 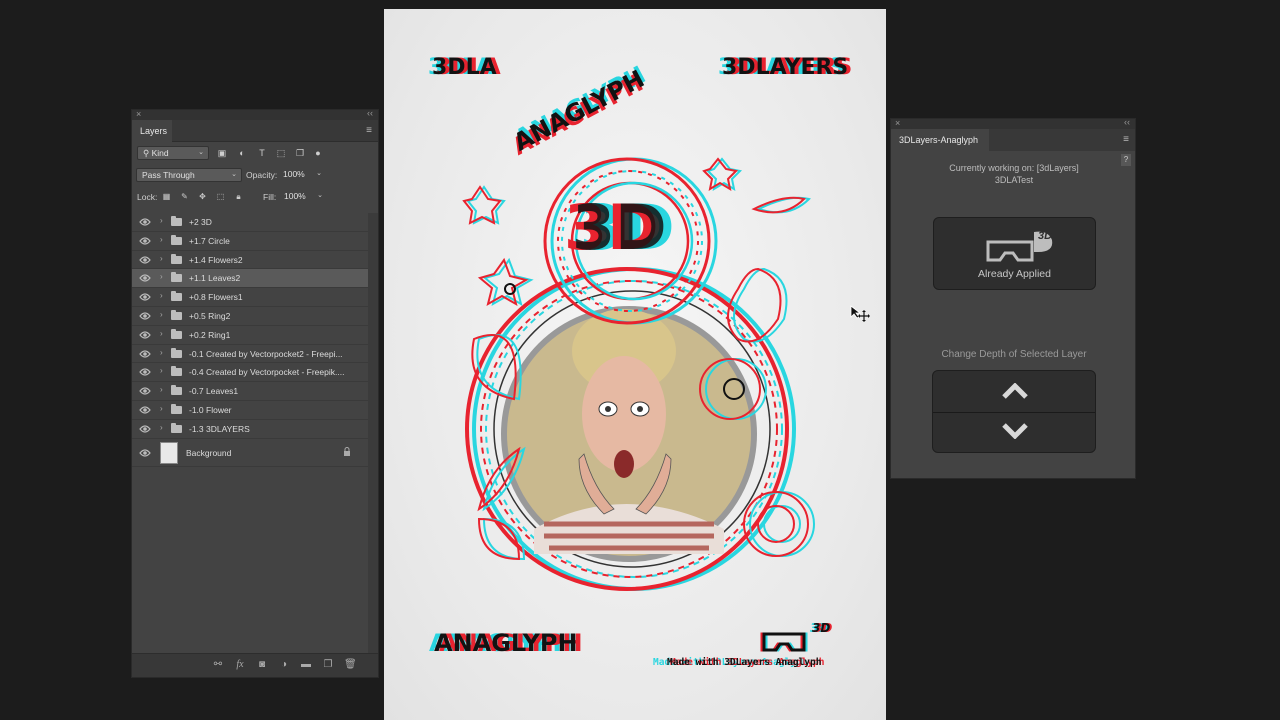 I want to click on layer-row-selected: › +1.1 Leaves2, so click(x=250, y=279).